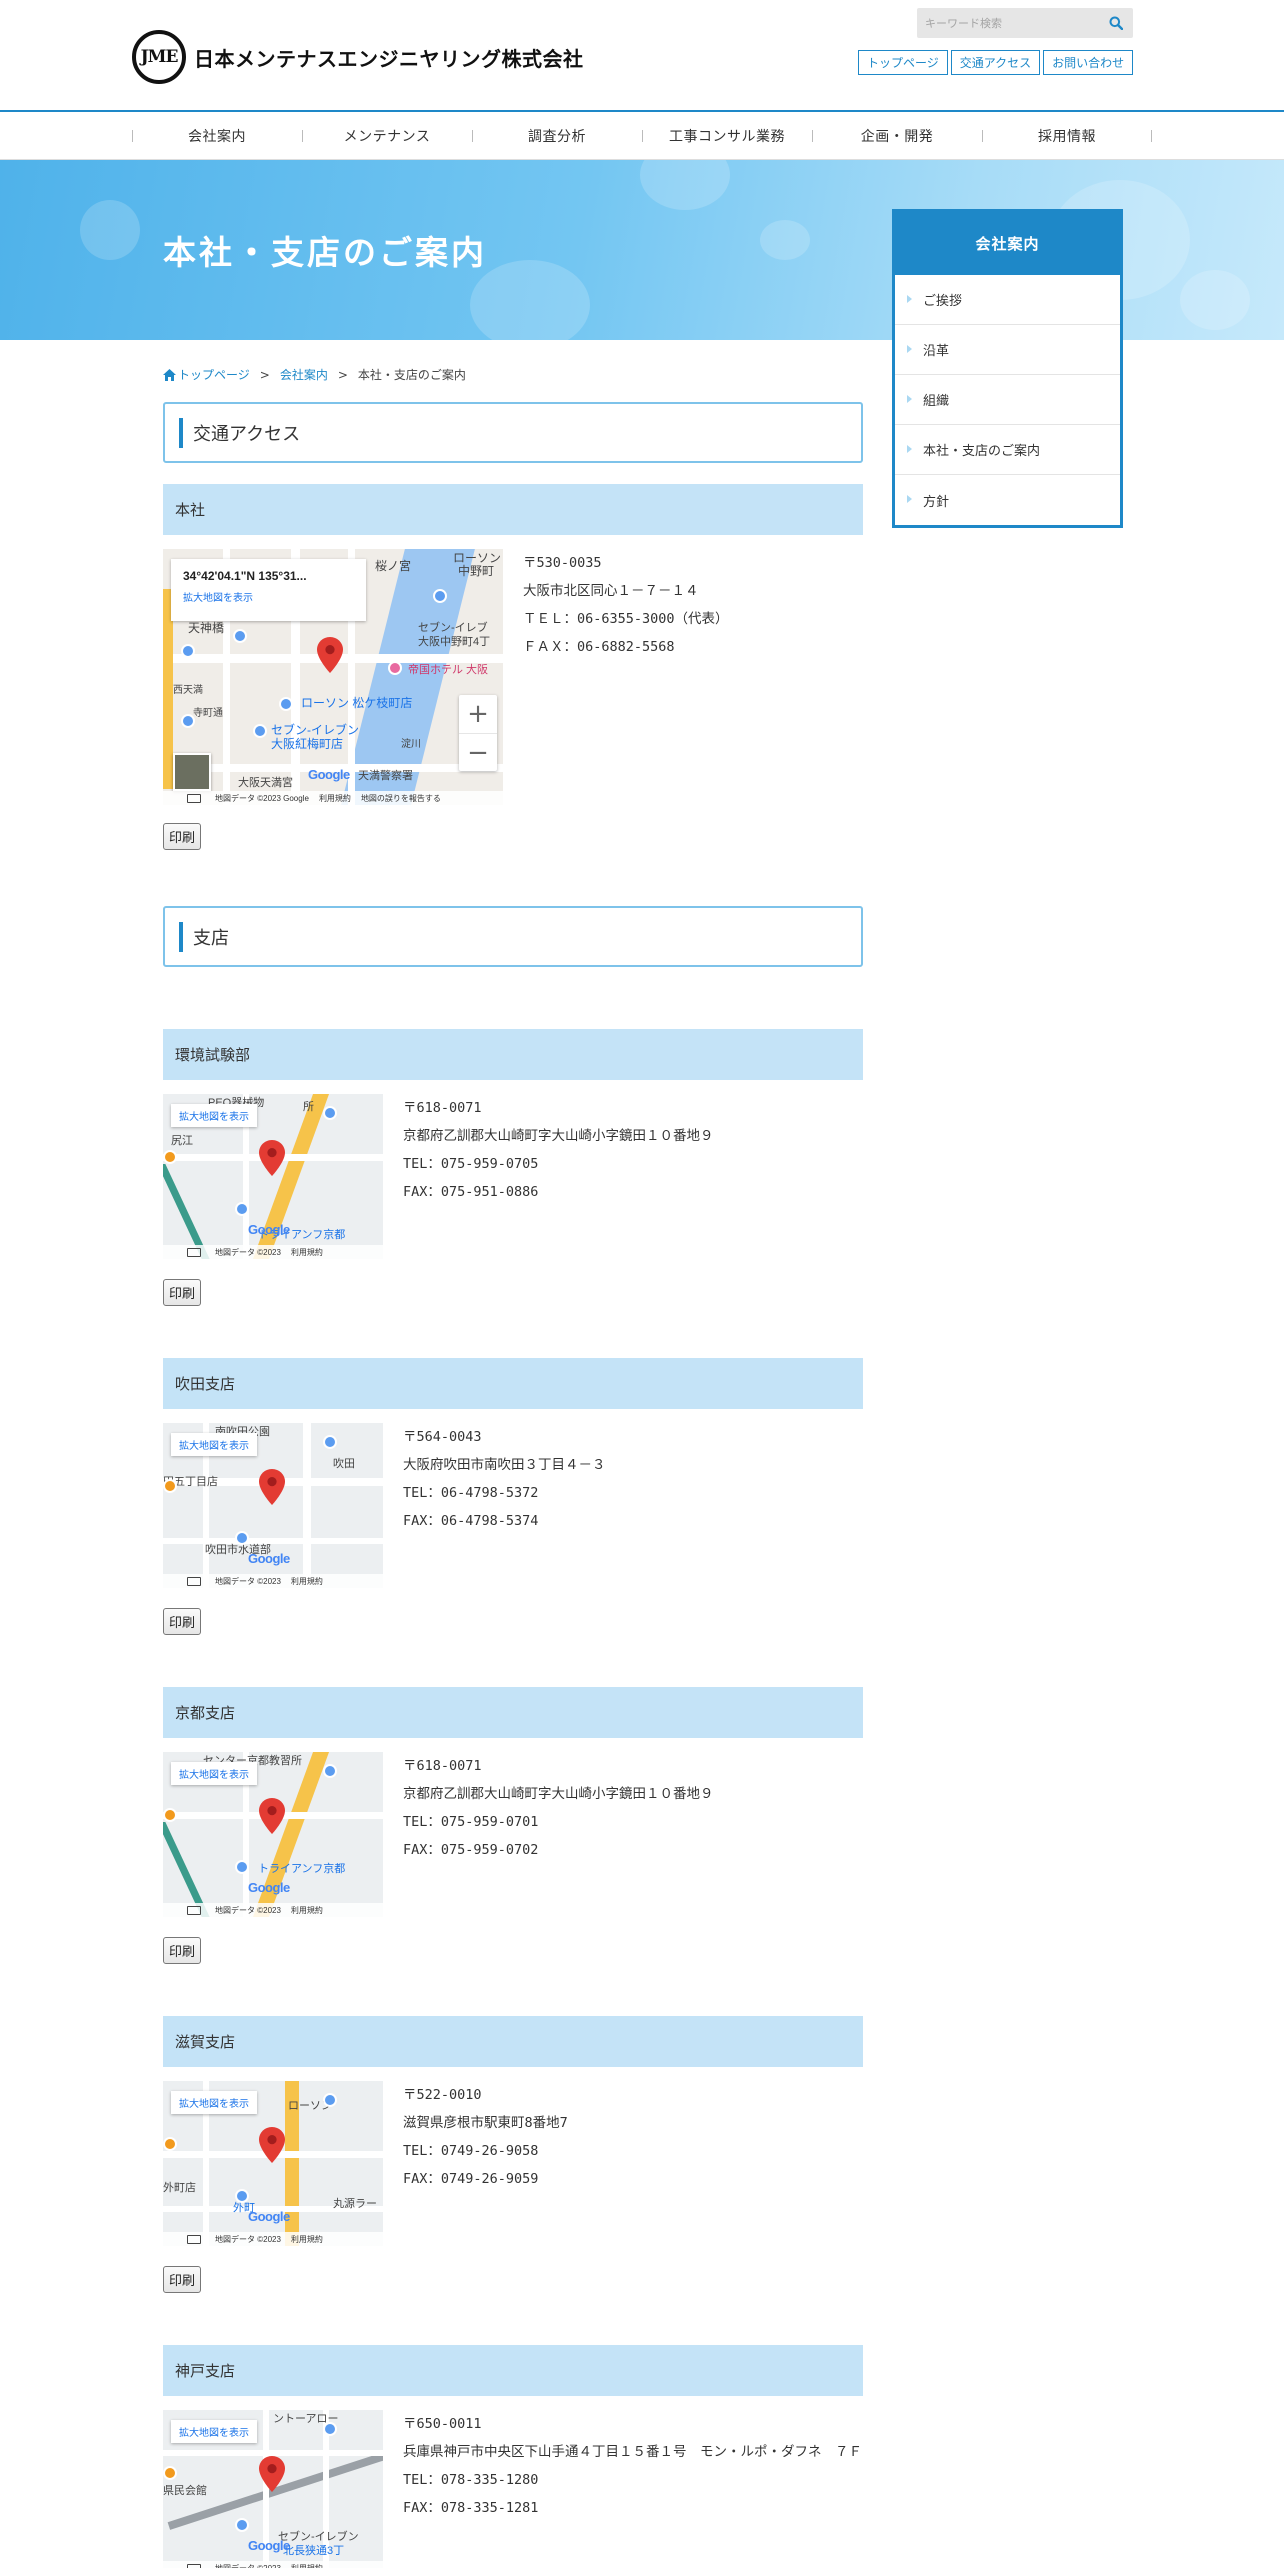 This screenshot has height=2568, width=1284. I want to click on map-info-card: 34°42'04.1"N 135°31... 拡大地図を表示, so click(268, 590).